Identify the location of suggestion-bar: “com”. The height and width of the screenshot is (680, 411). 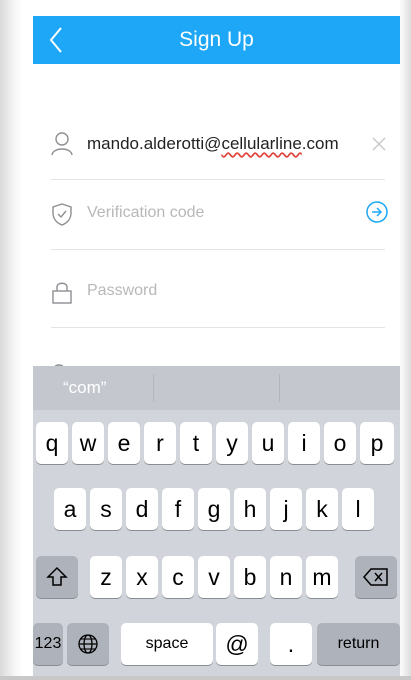
(216, 388).